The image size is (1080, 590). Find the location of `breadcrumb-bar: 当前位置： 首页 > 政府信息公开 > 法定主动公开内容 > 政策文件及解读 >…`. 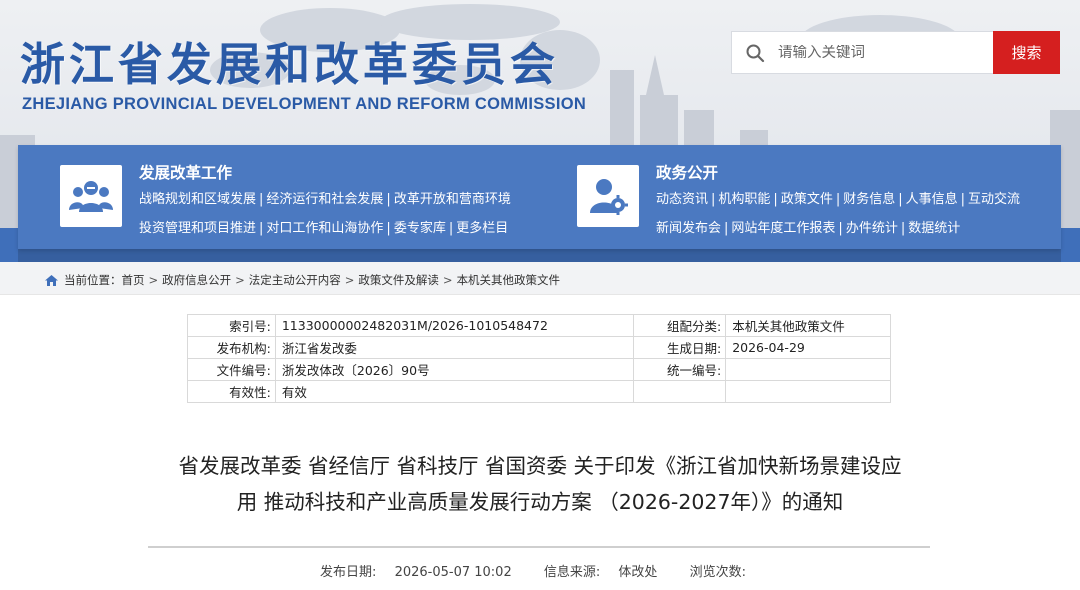

breadcrumb-bar: 当前位置： 首页 > 政府信息公开 > 法定主动公开内容 > 政策文件及解读 >… is located at coordinates (540, 278).